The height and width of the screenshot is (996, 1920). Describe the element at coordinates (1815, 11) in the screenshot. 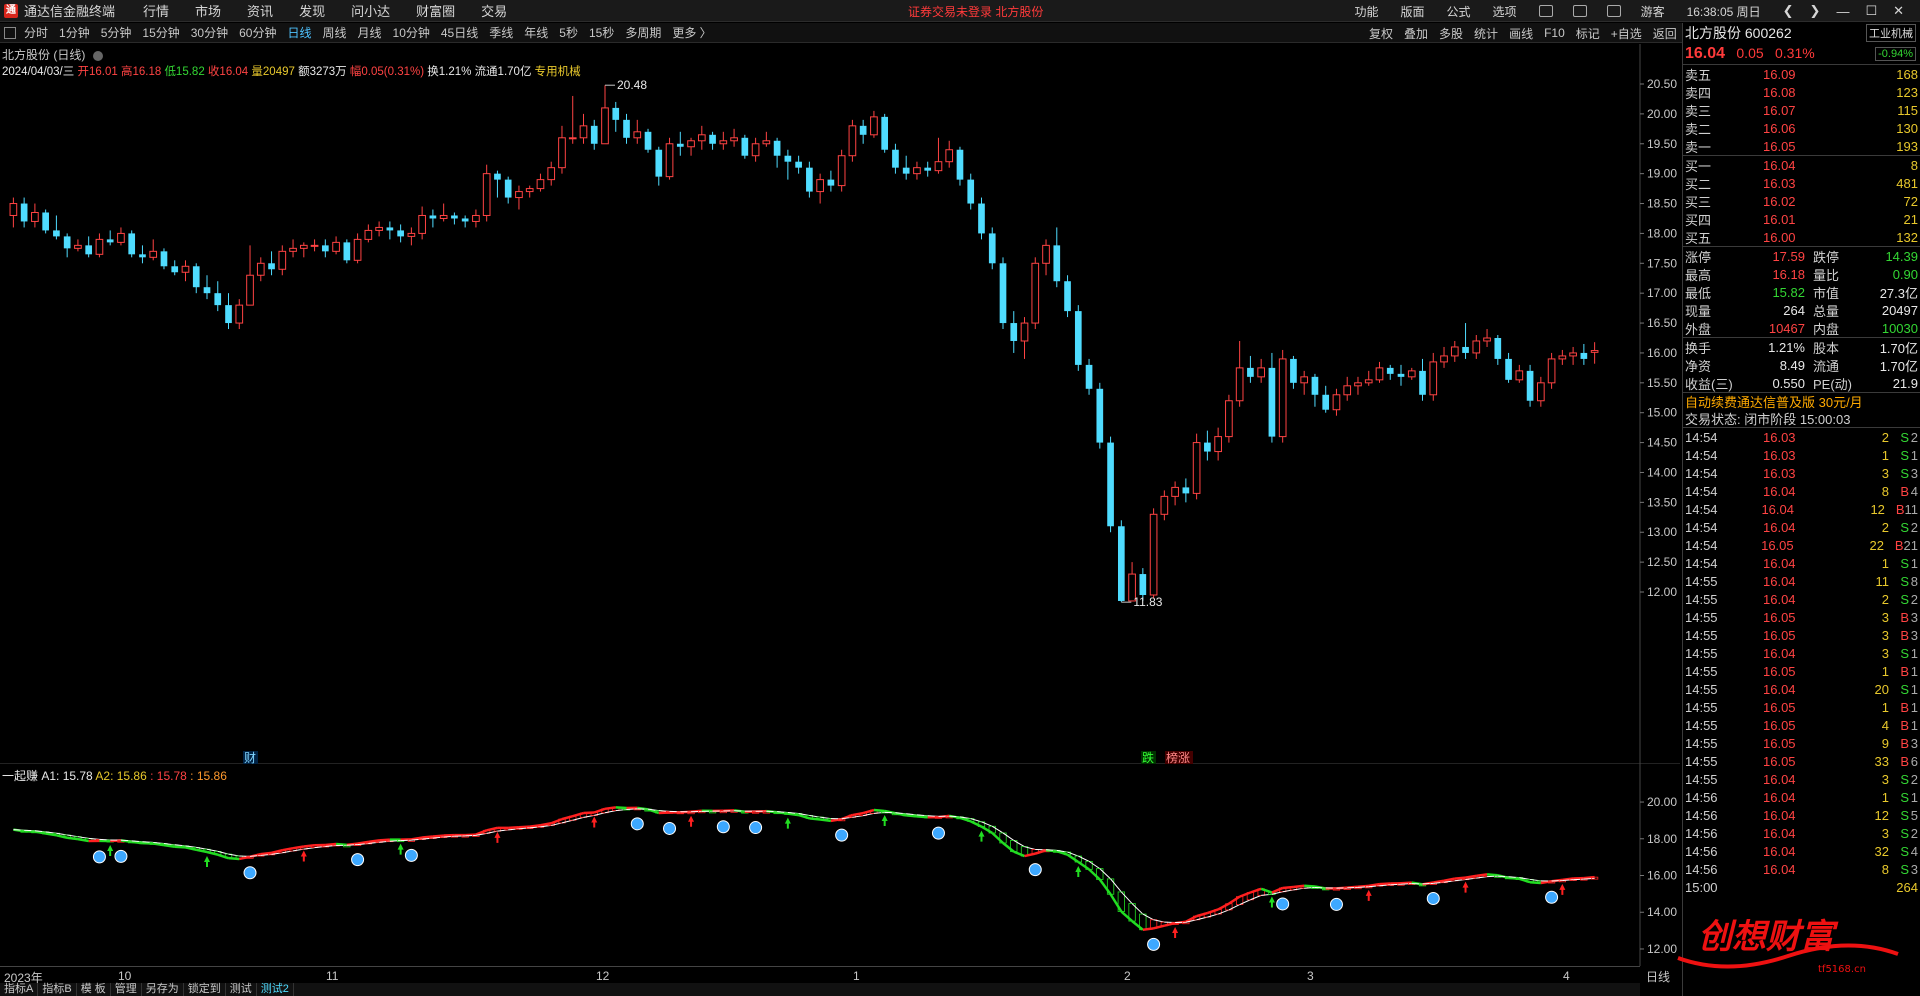

I see `forward-arrow-icon: ❯` at that location.